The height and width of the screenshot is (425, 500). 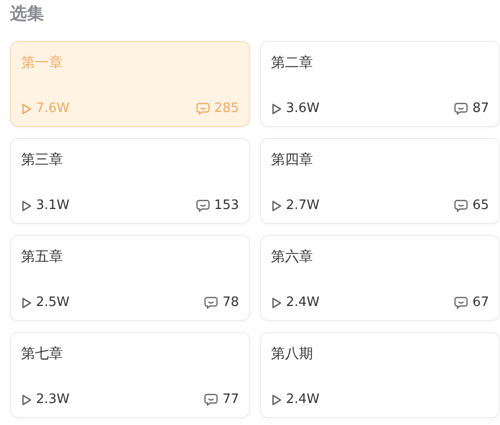 What do you see at coordinates (380, 84) in the screenshot?
I see `episode-card: 第二章 3.6W 87` at bounding box center [380, 84].